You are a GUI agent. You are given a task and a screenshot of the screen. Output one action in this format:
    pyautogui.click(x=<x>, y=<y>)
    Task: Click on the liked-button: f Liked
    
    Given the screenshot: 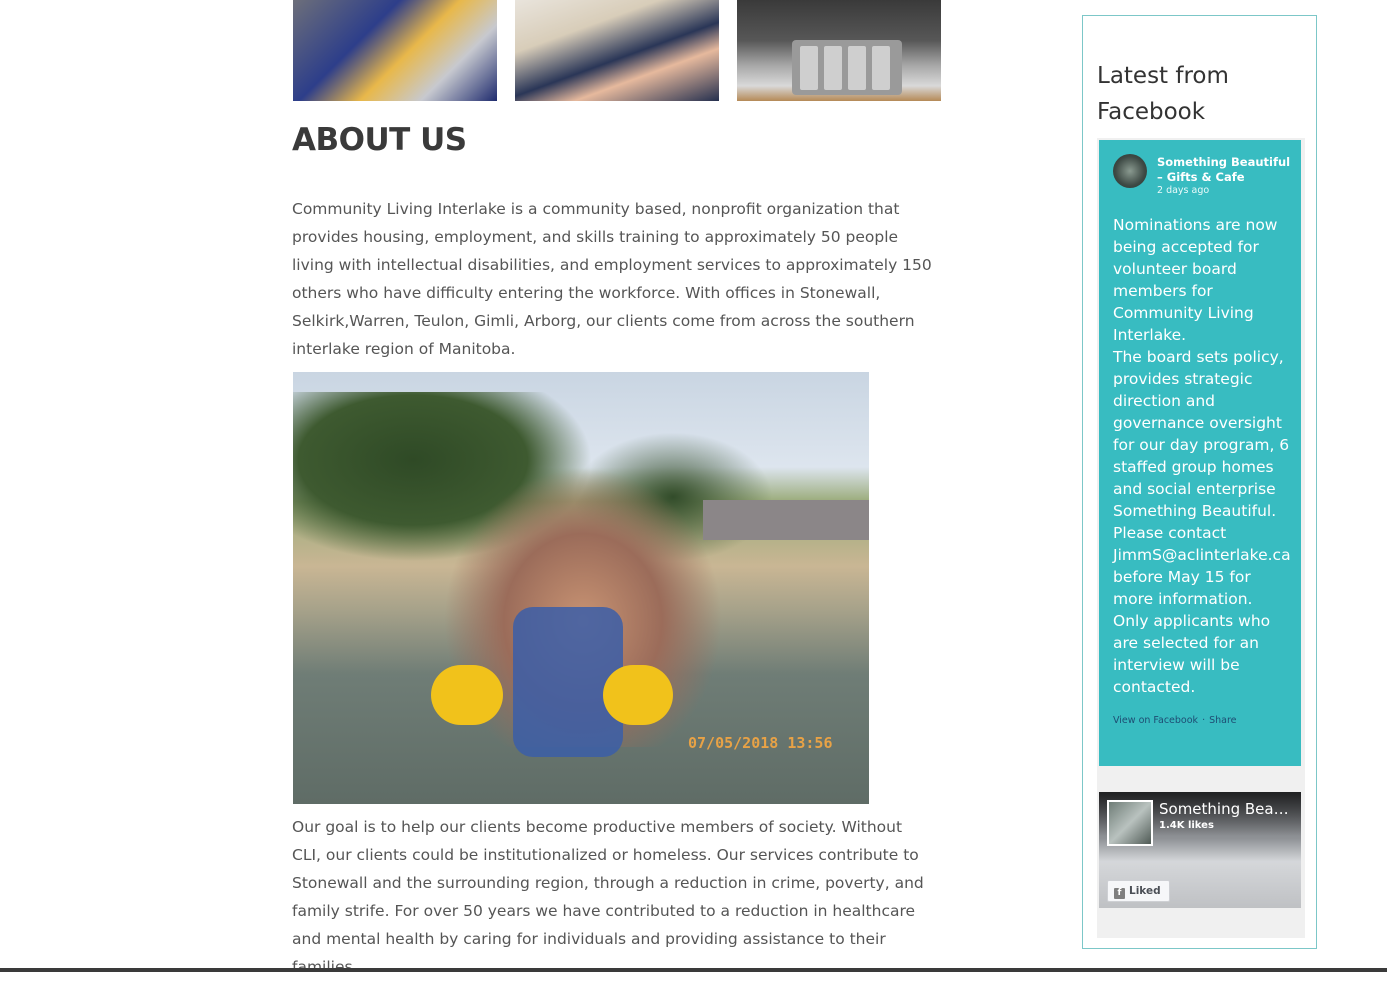 What is the action you would take?
    pyautogui.click(x=1138, y=891)
    